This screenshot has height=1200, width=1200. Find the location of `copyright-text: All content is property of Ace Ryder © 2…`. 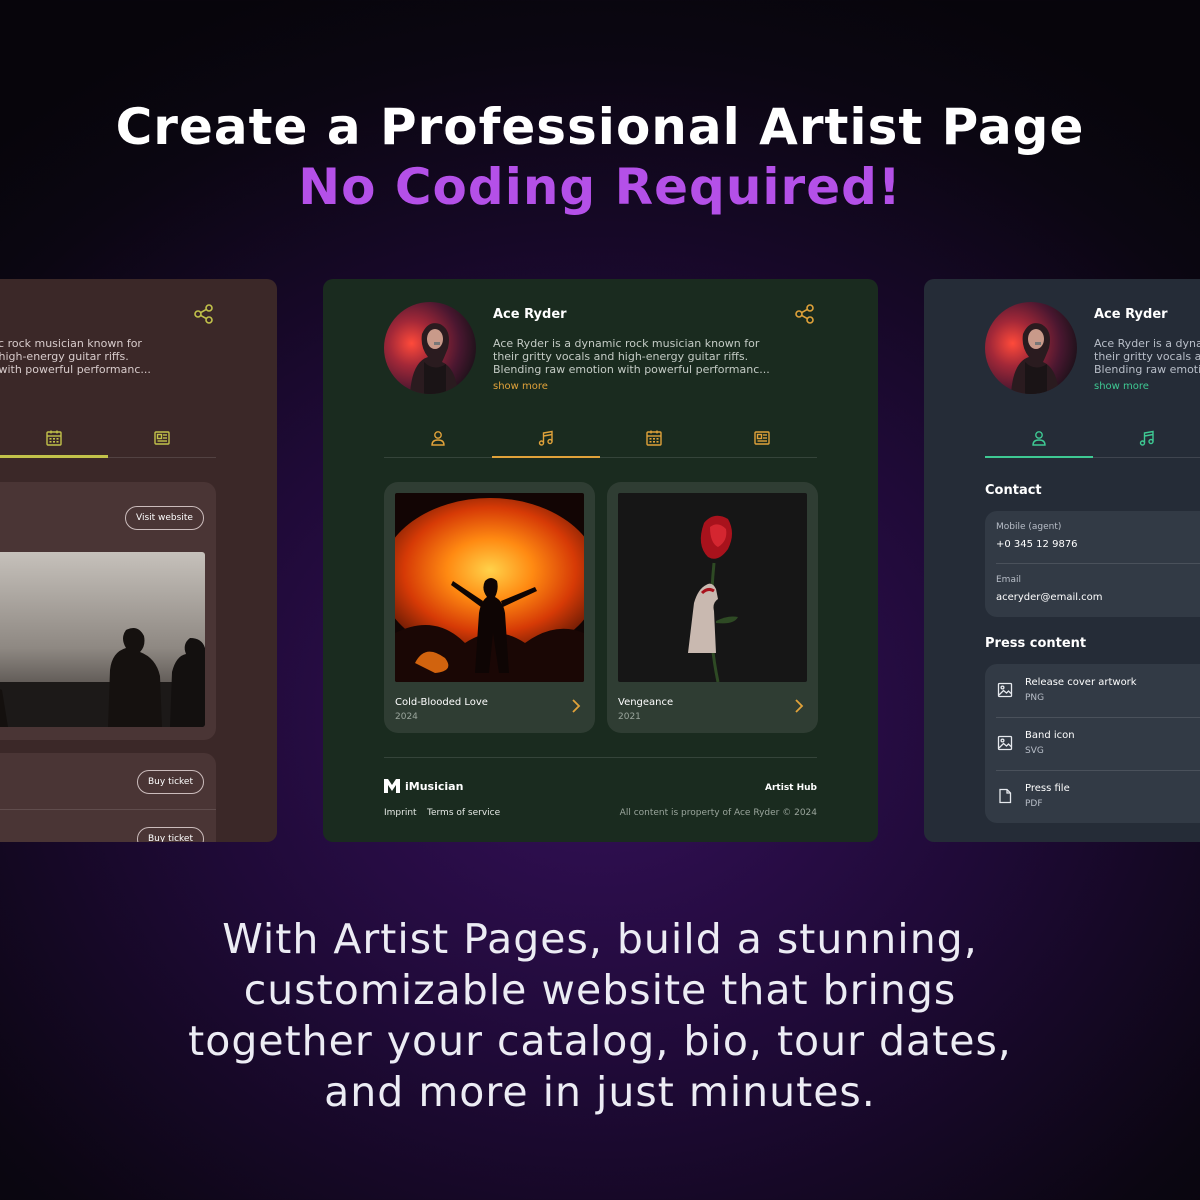

copyright-text: All content is property of Ace Ryder © 2… is located at coordinates (718, 813).